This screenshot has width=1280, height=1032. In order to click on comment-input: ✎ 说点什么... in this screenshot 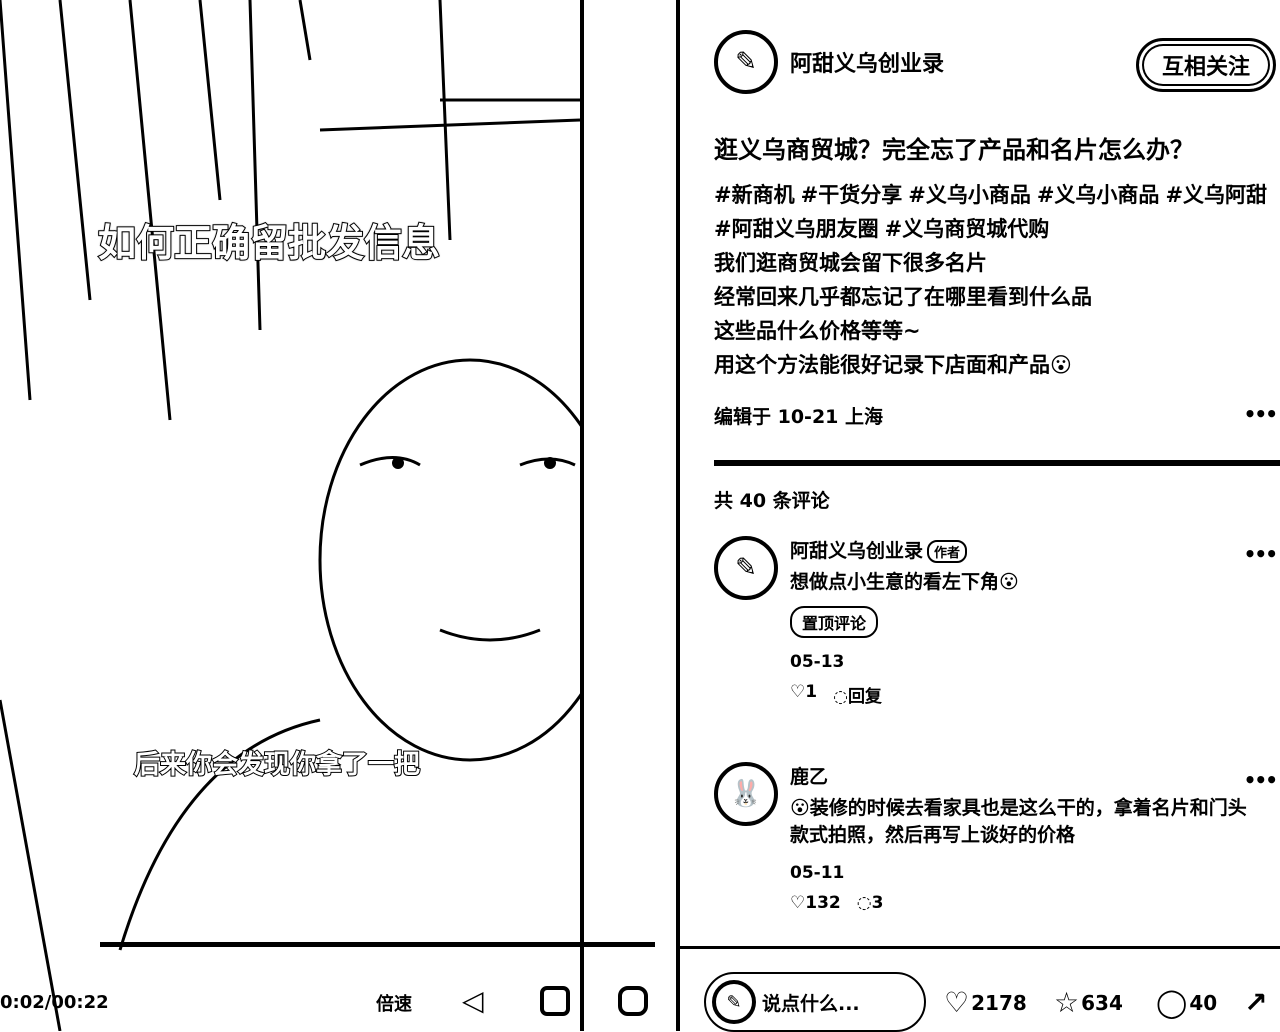, I will do `click(815, 1002)`.